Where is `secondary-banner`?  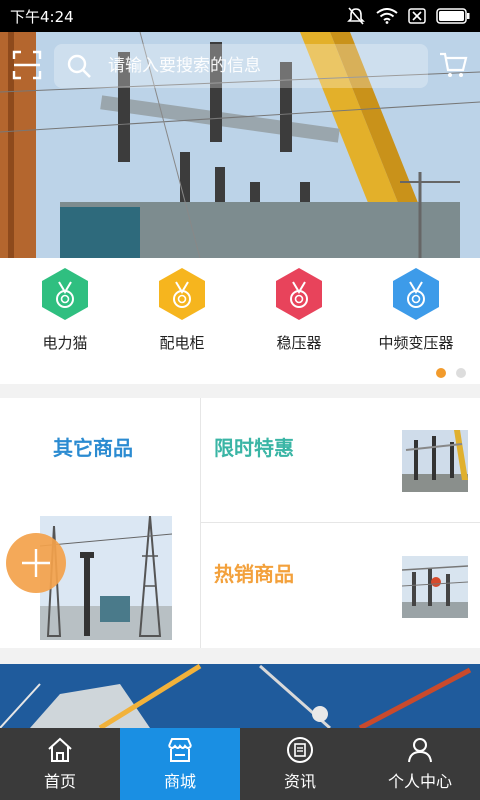
secondary-banner is located at coordinates (240, 696).